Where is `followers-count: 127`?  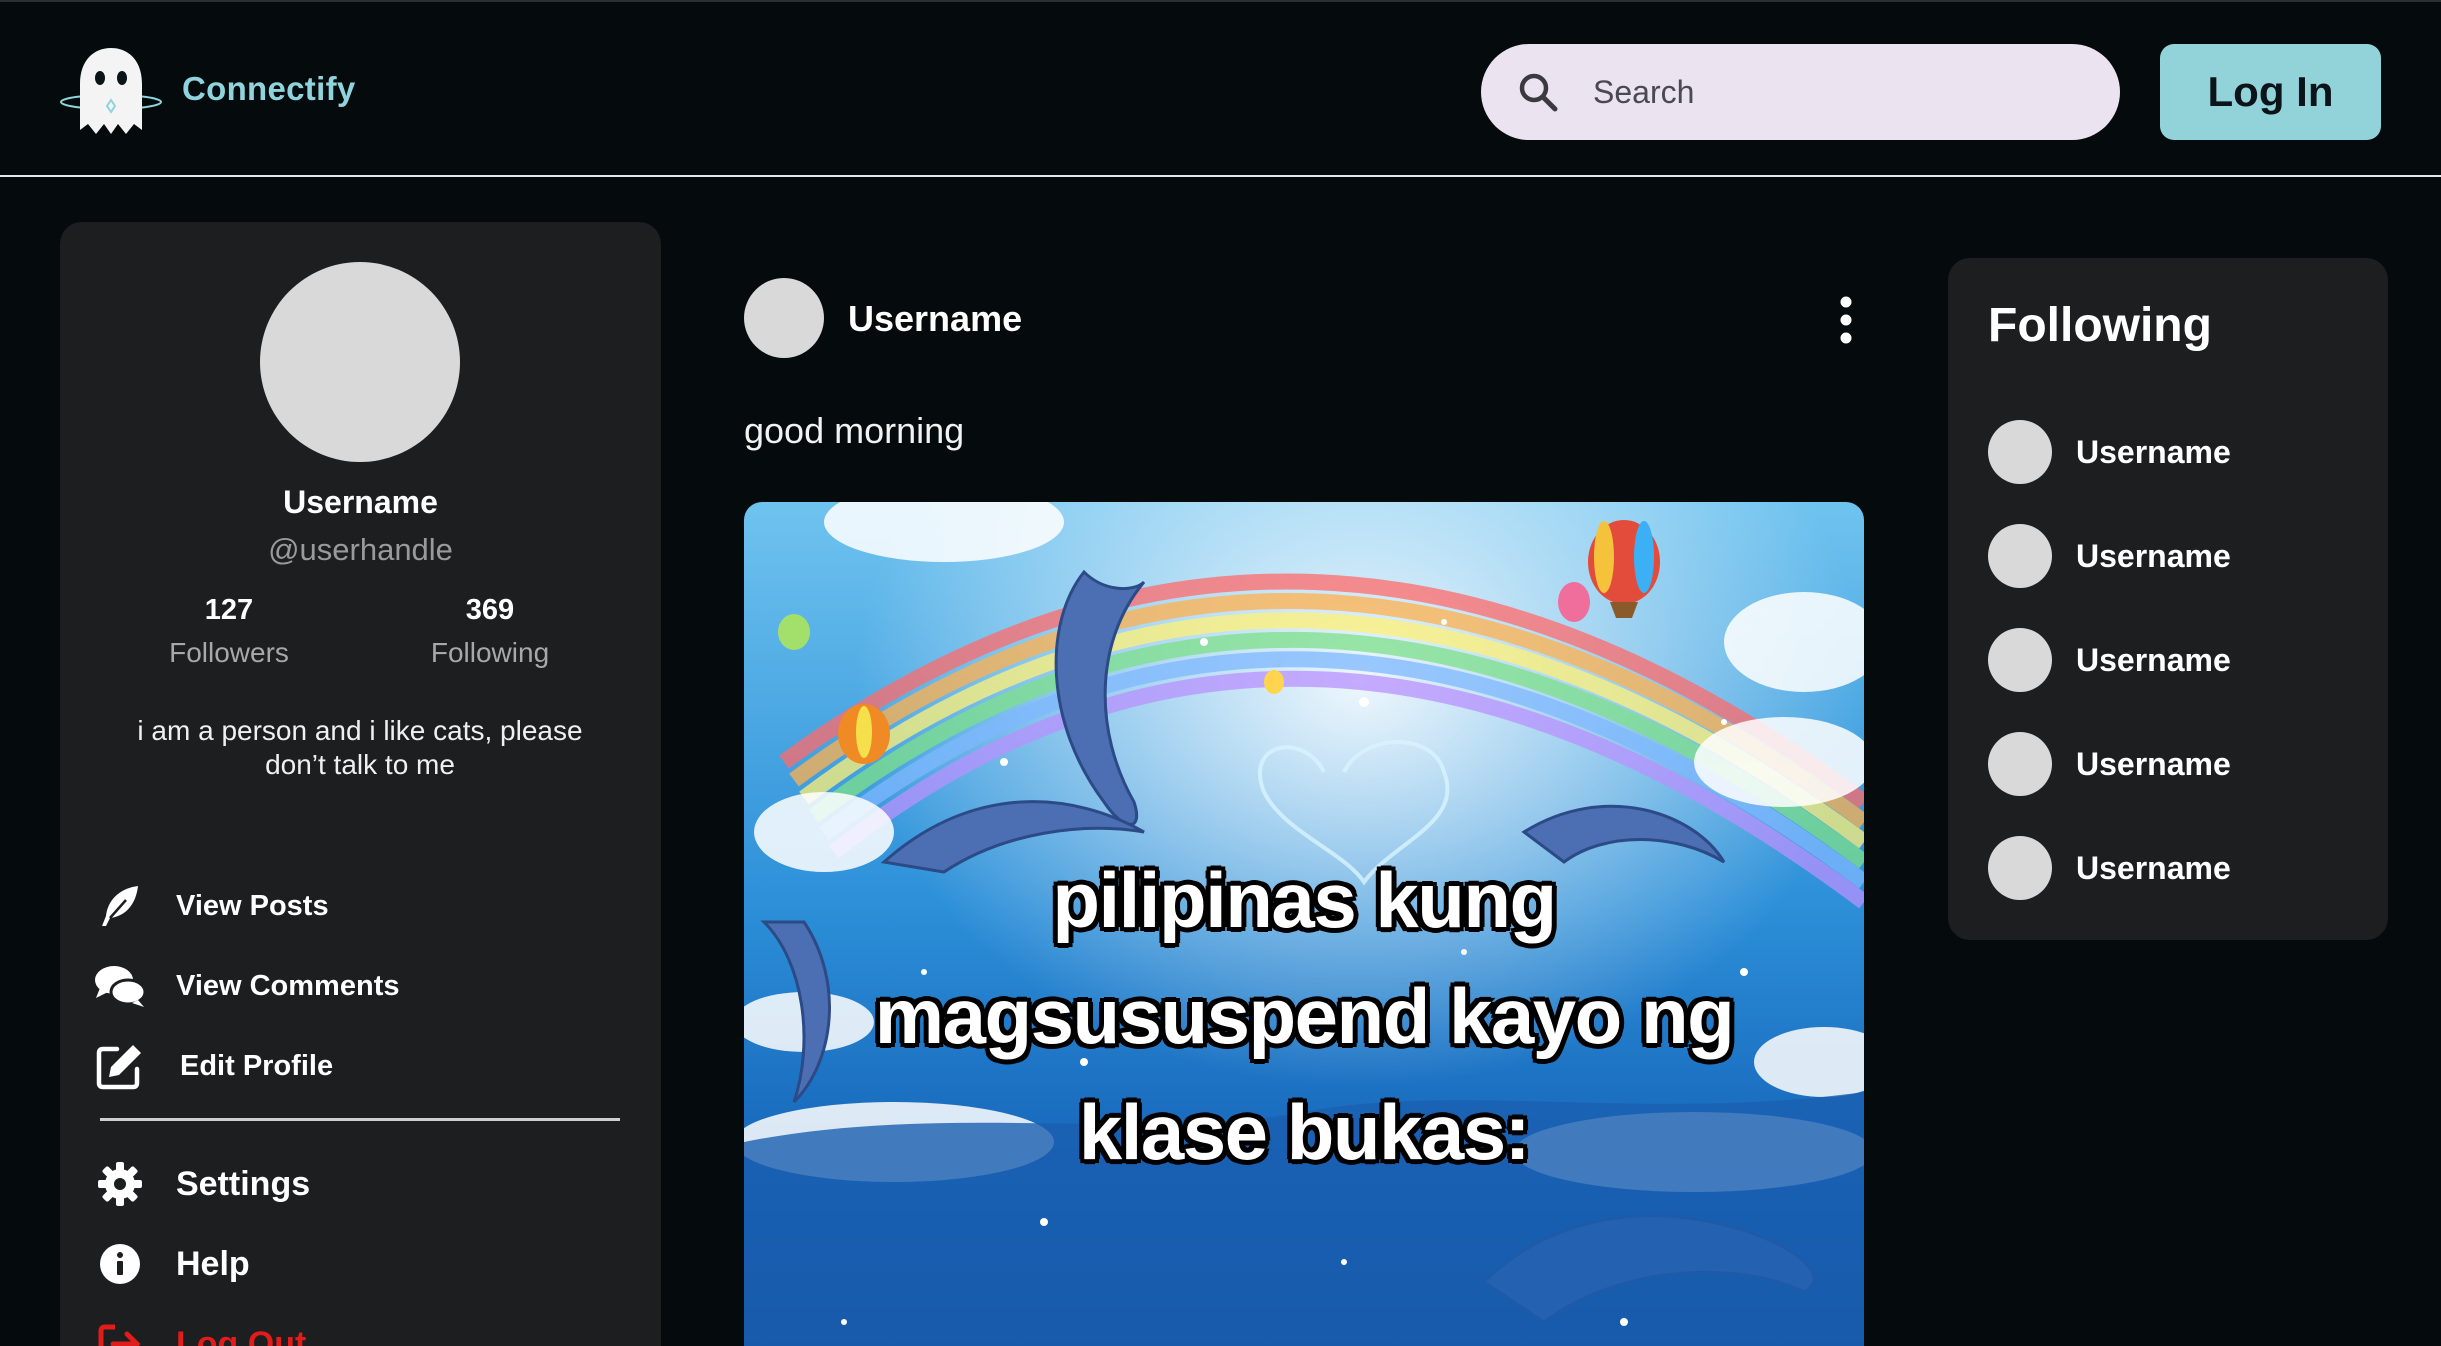 followers-count: 127 is located at coordinates (229, 610).